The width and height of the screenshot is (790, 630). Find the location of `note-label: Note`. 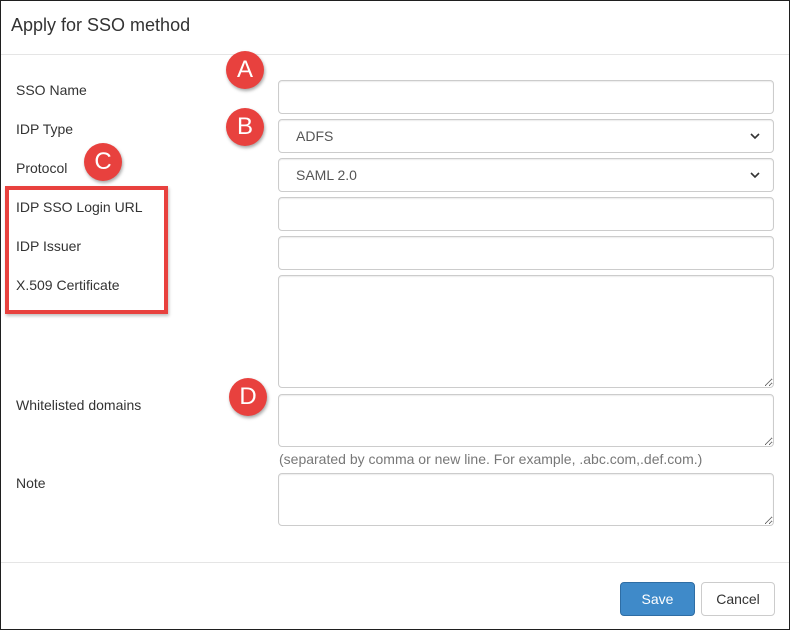

note-label: Note is located at coordinates (31, 483).